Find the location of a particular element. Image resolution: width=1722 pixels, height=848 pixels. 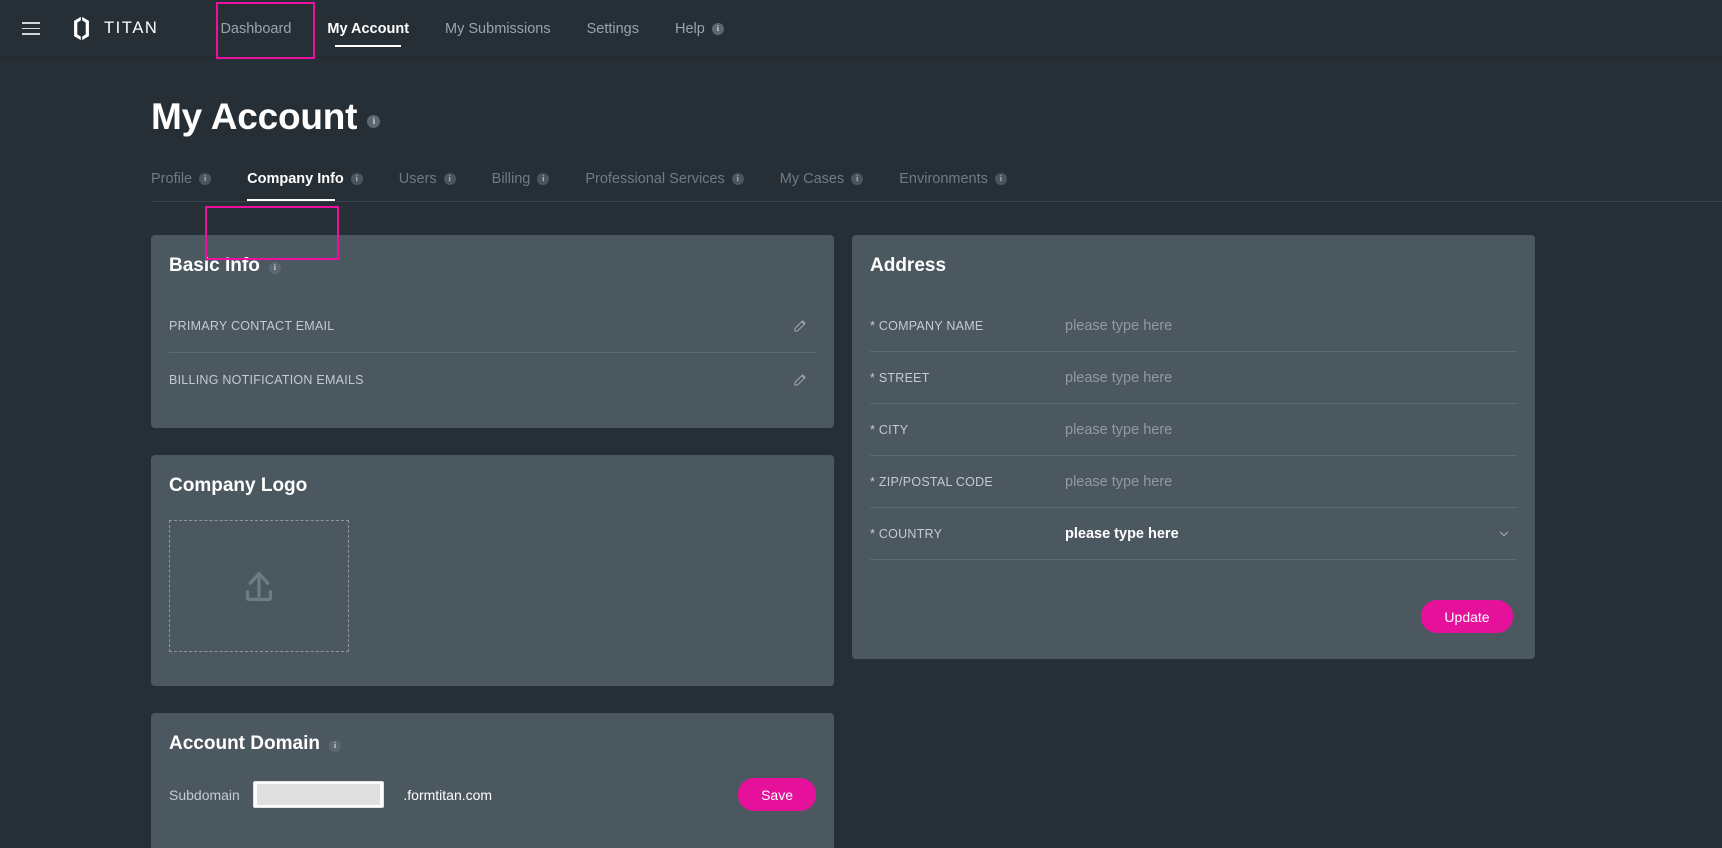

street-row: * STREET please type here is located at coordinates (1193, 378).